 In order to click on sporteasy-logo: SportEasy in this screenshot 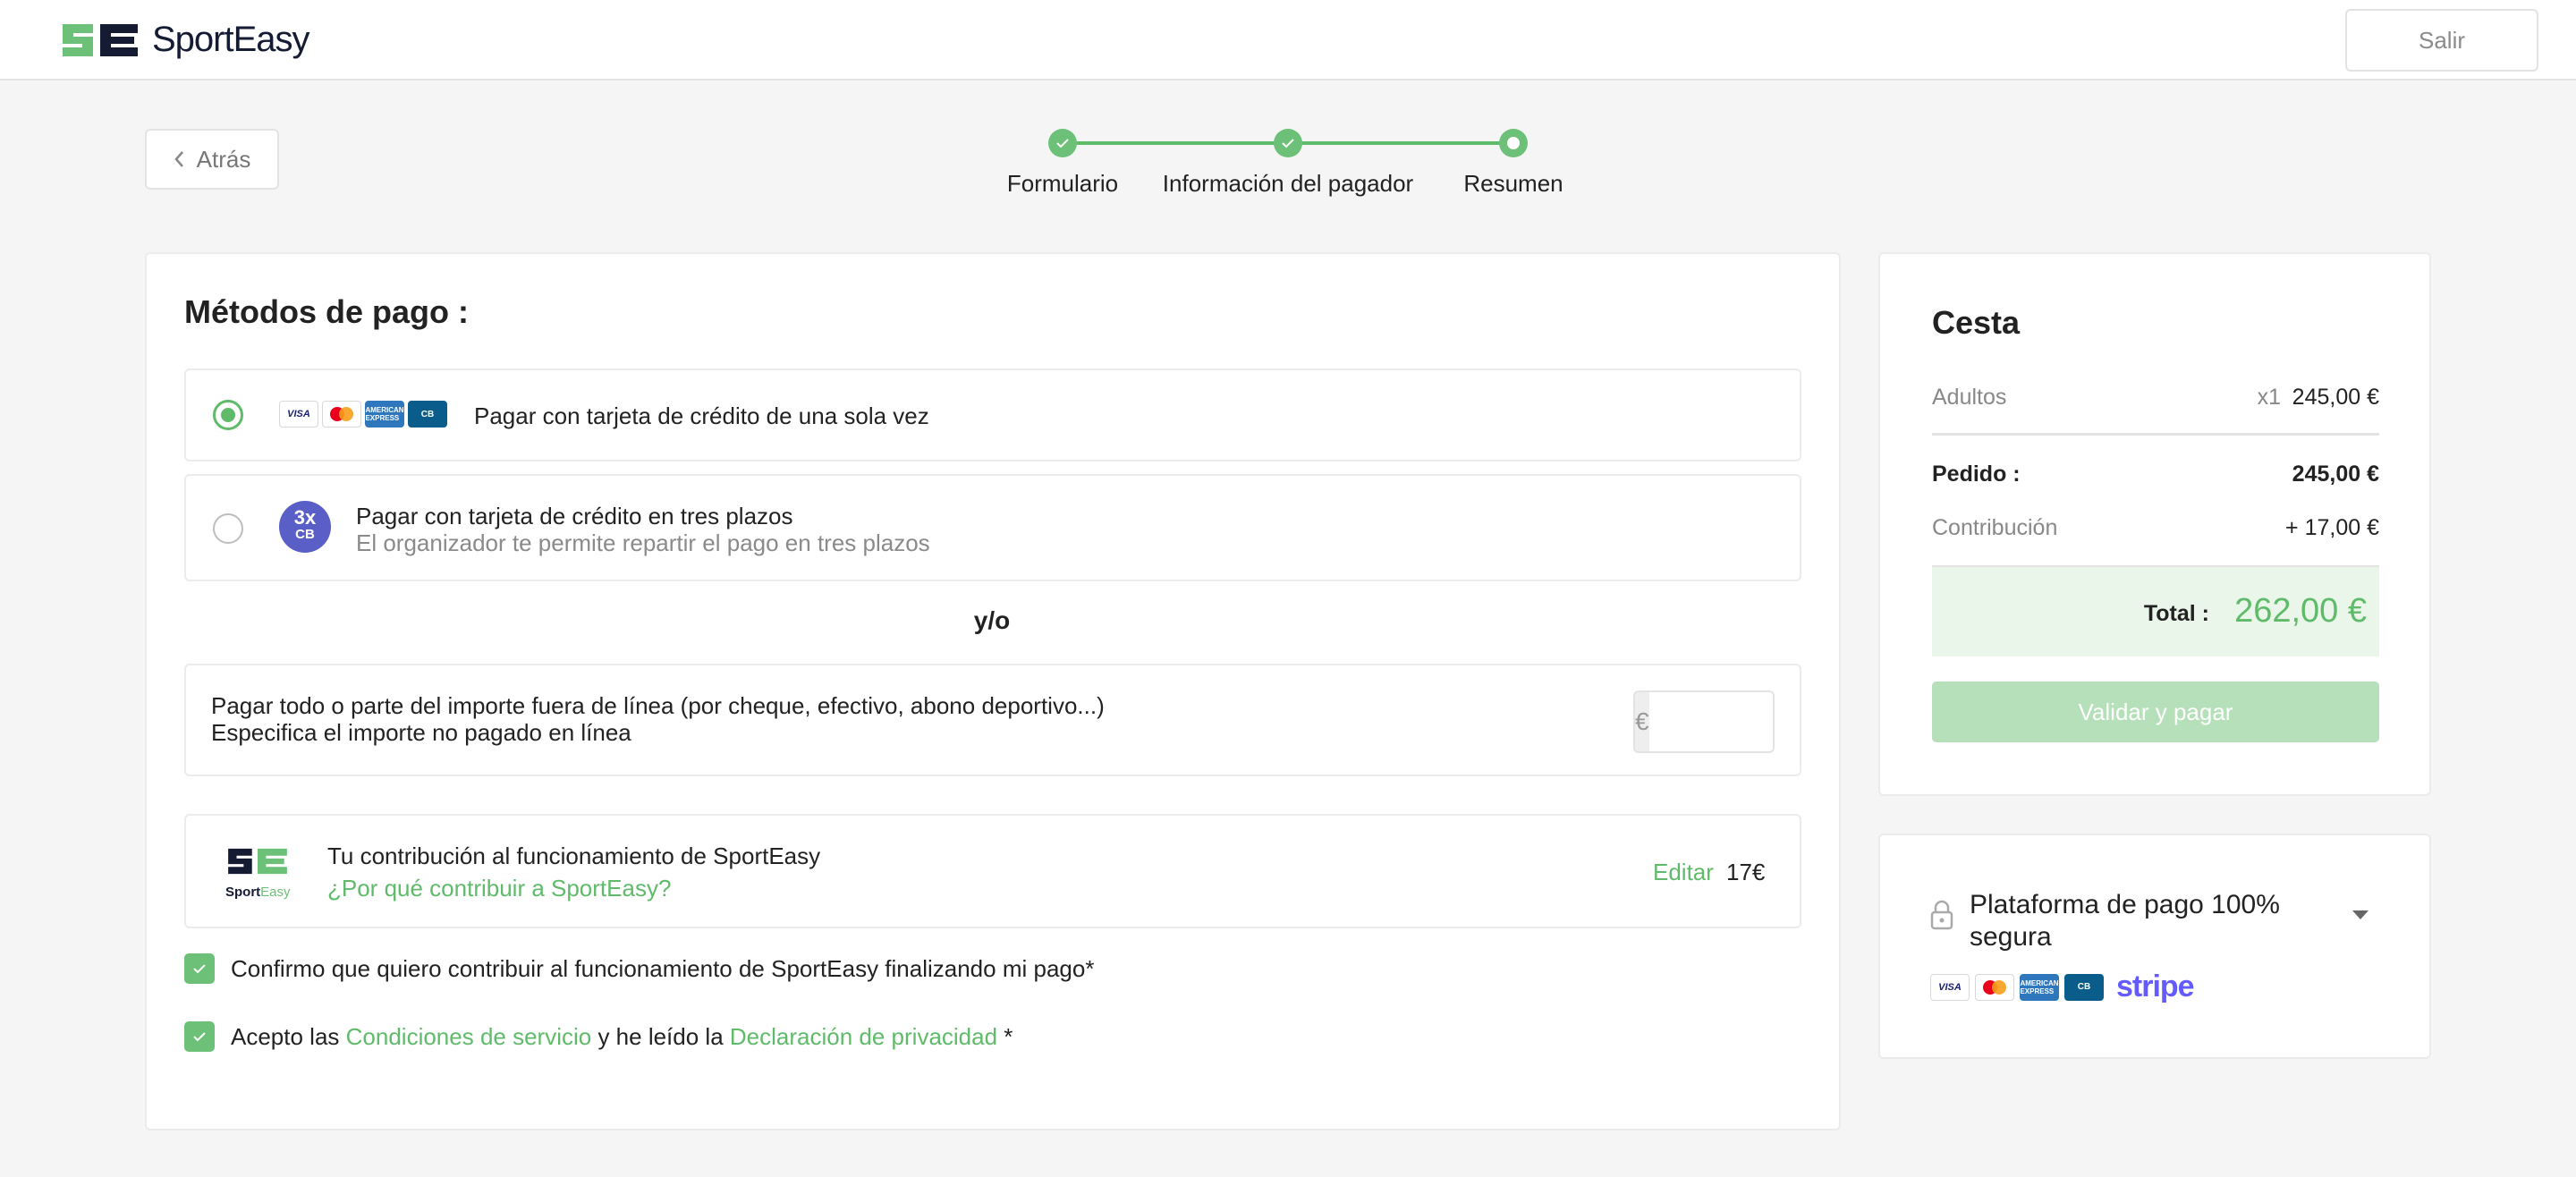, I will do `click(184, 40)`.